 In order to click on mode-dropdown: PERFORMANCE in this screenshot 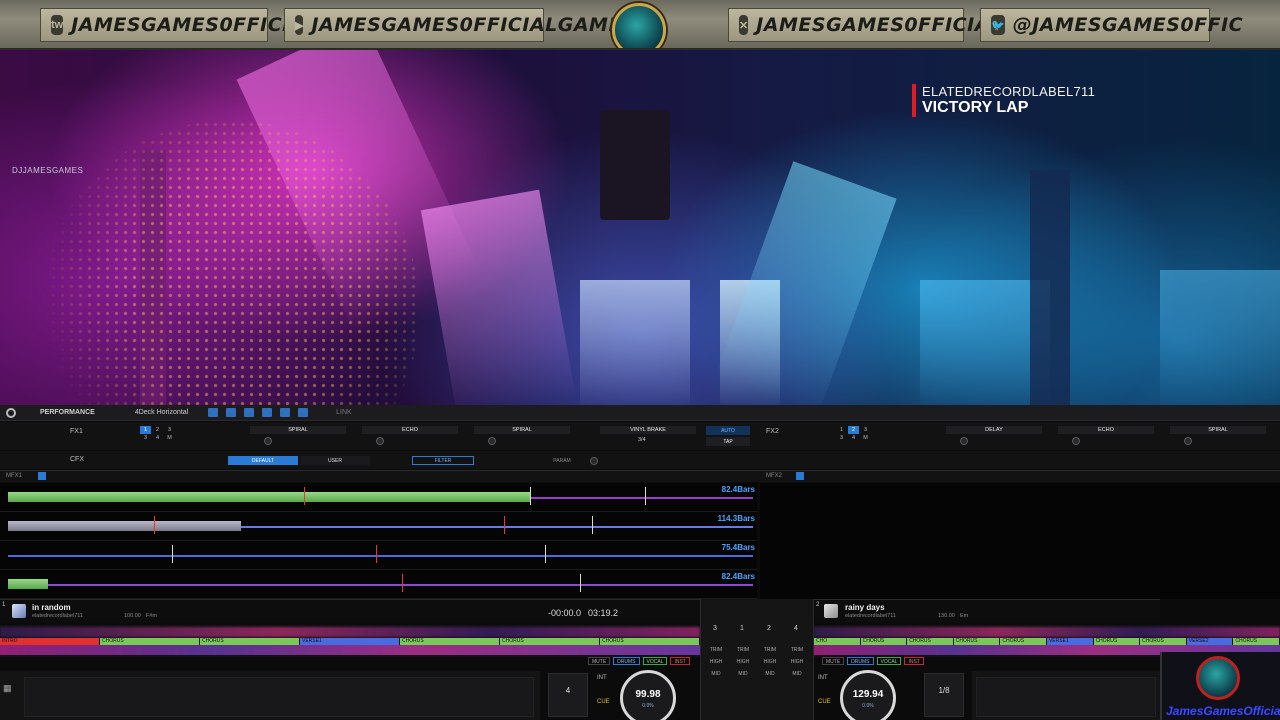, I will do `click(67, 412)`.